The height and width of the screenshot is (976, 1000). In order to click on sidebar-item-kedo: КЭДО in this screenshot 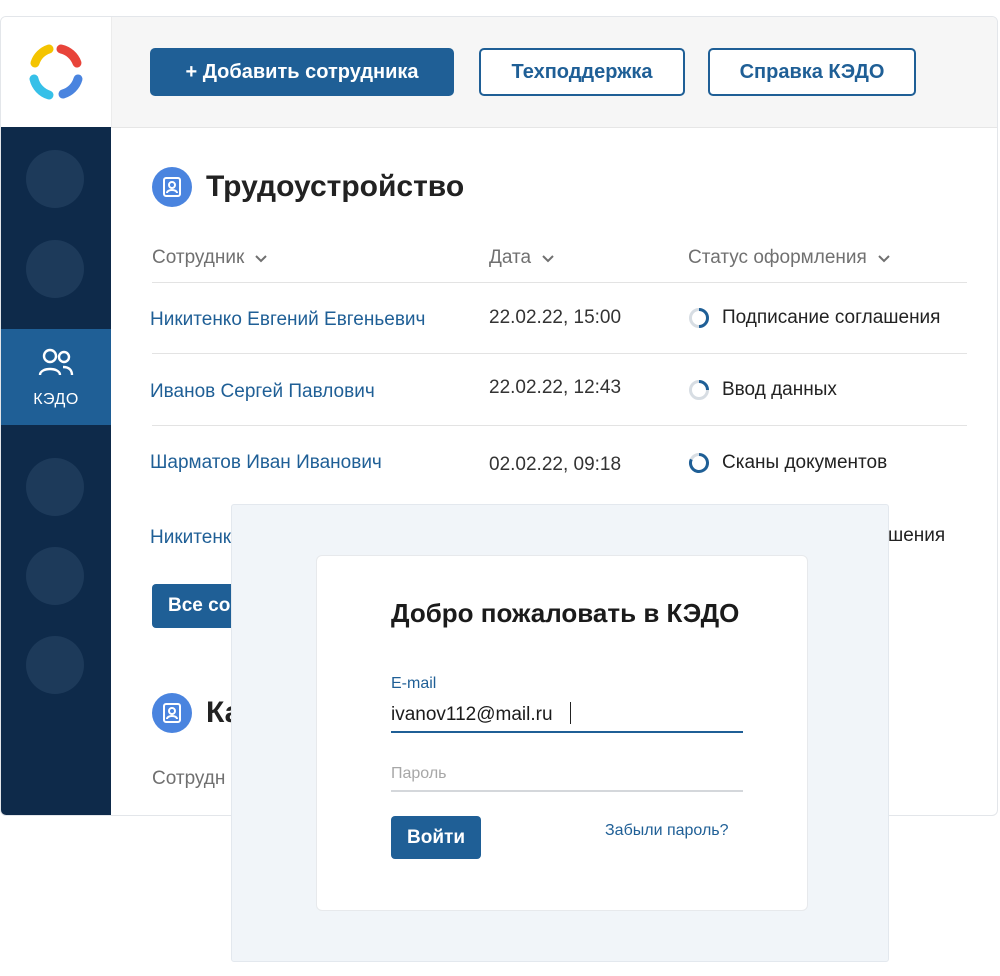, I will do `click(56, 377)`.